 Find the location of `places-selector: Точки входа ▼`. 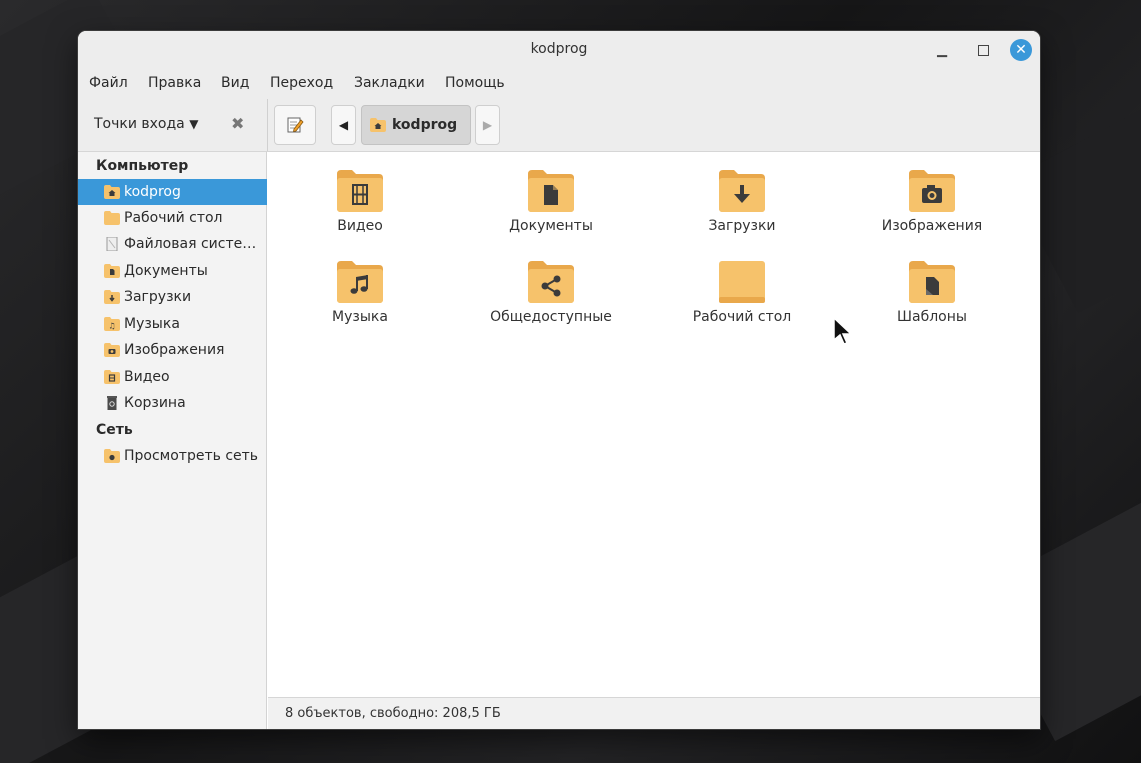

places-selector: Точки входа ▼ is located at coordinates (146, 124).